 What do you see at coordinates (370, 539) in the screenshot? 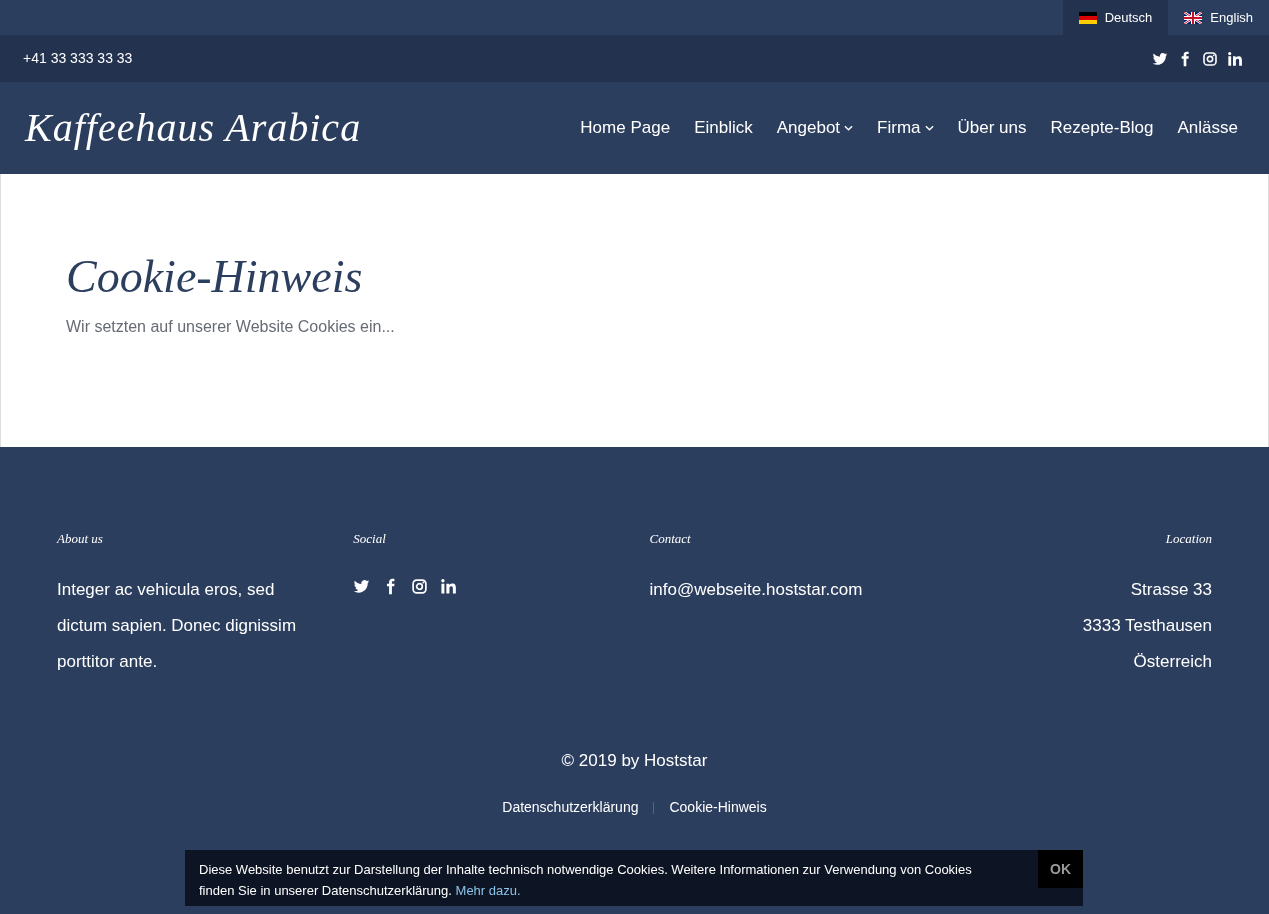
I see `column-heading: Social` at bounding box center [370, 539].